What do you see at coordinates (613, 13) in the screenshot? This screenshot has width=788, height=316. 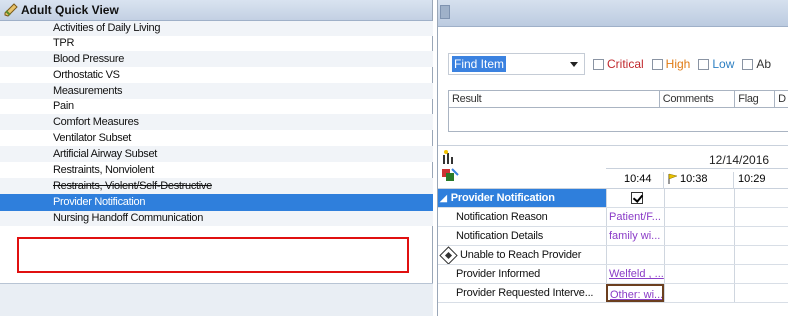 I see `right-titlebar` at bounding box center [613, 13].